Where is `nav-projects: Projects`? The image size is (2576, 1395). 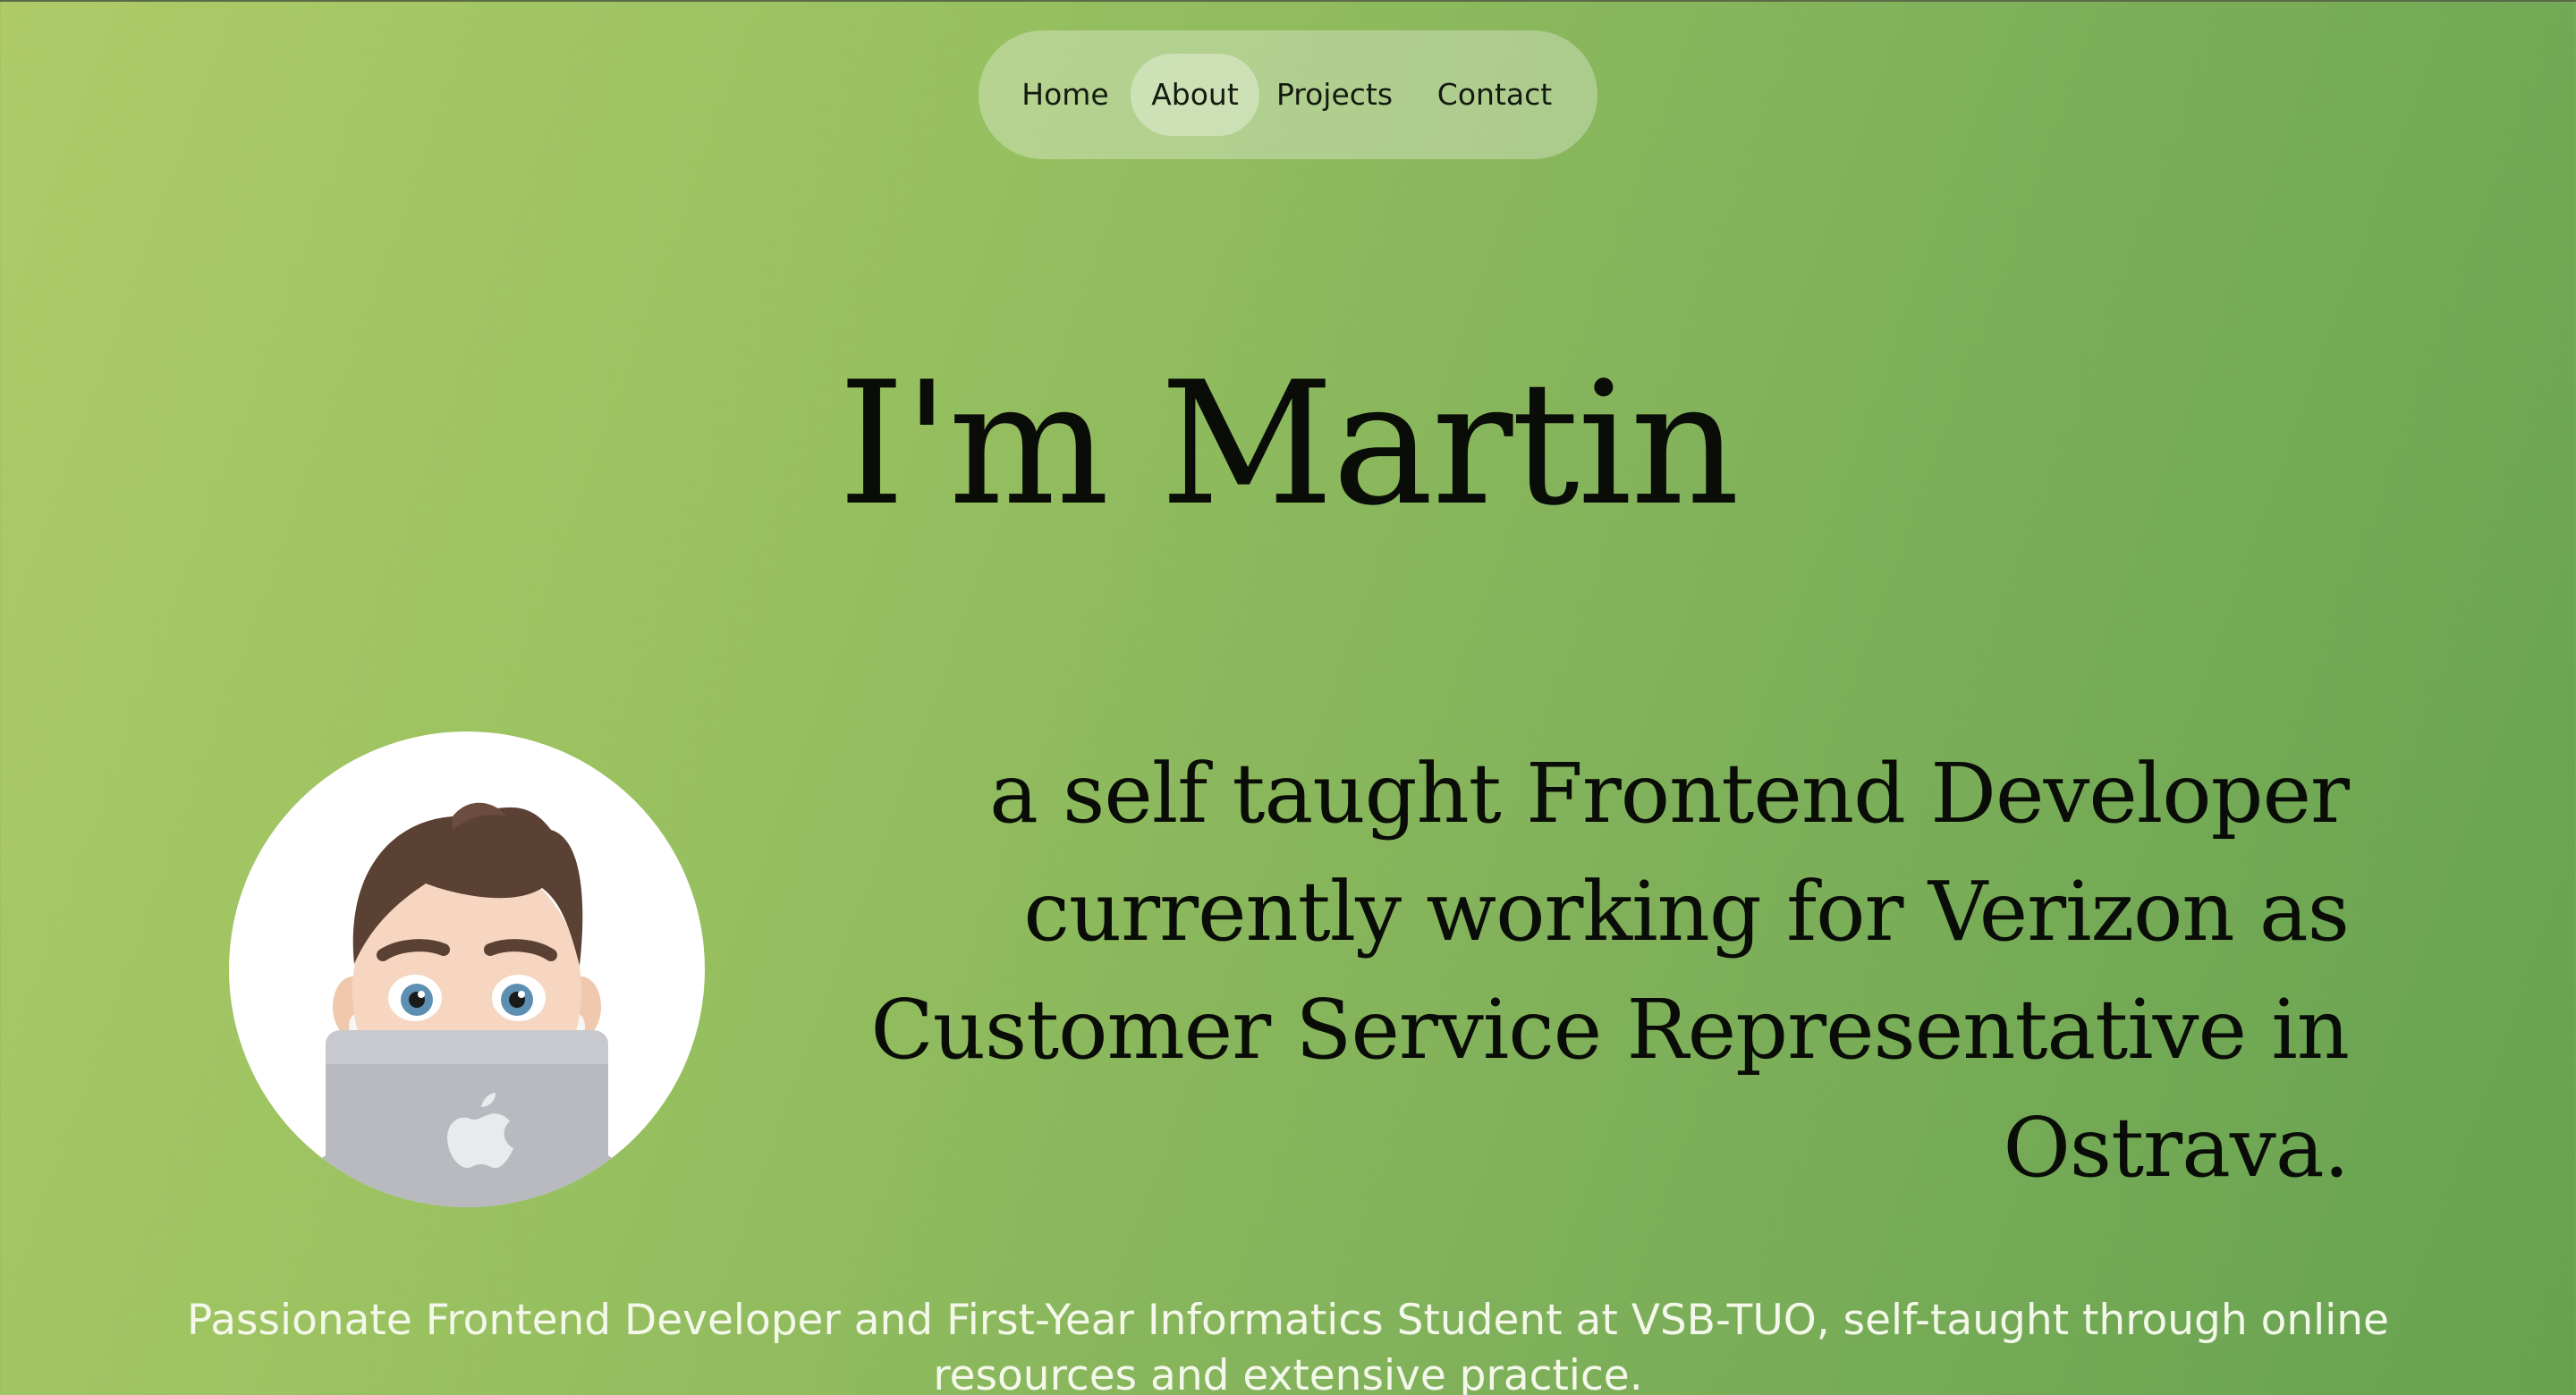 nav-projects: Projects is located at coordinates (1334, 95).